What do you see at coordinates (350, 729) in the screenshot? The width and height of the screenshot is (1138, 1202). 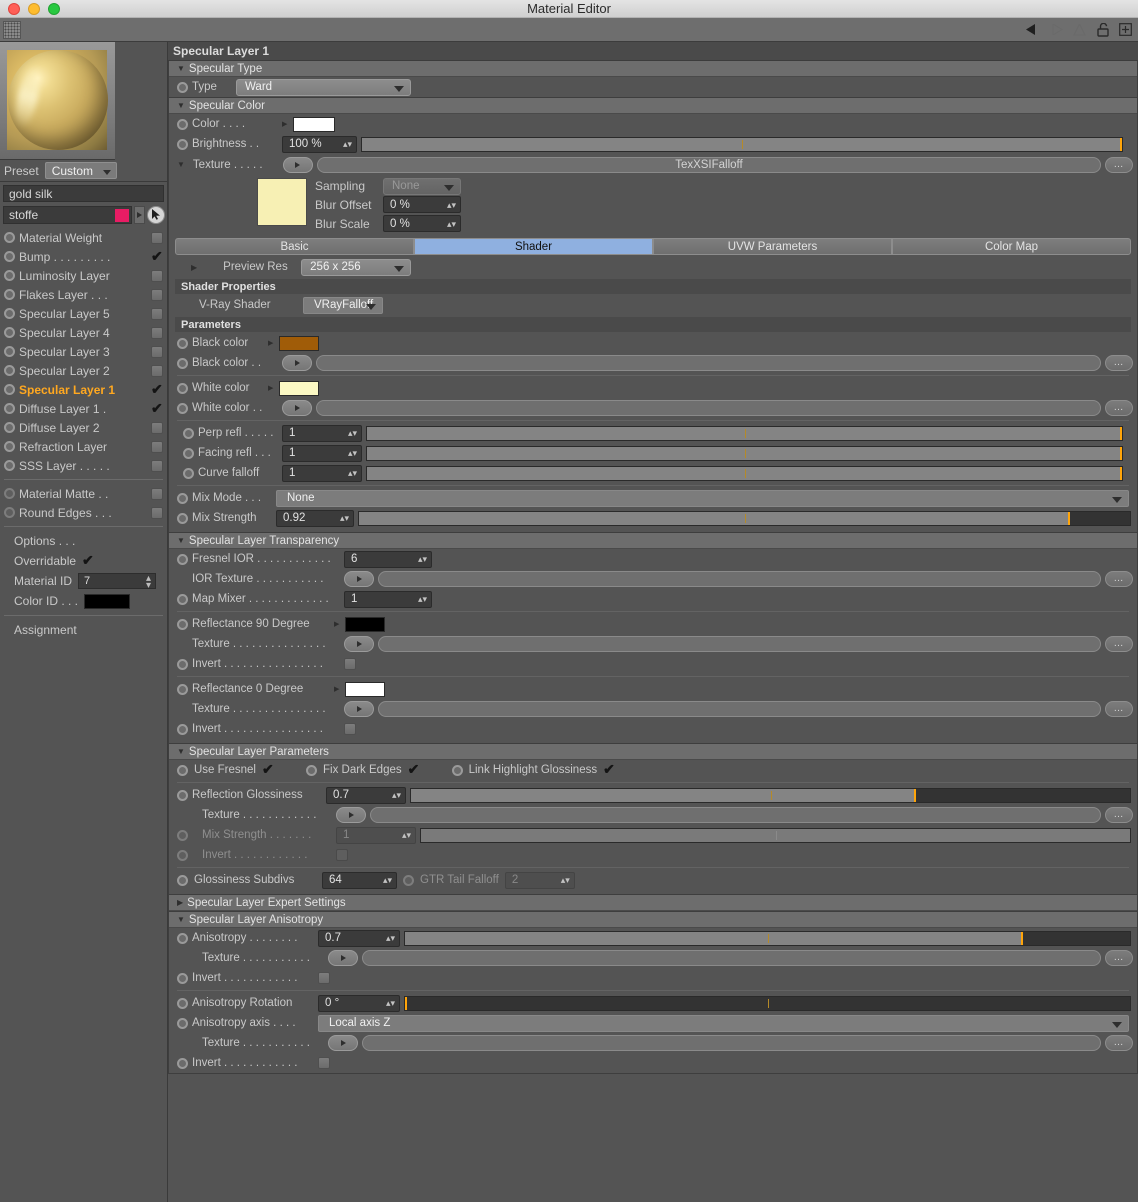 I see `reflectance-0-invert-checkbox` at bounding box center [350, 729].